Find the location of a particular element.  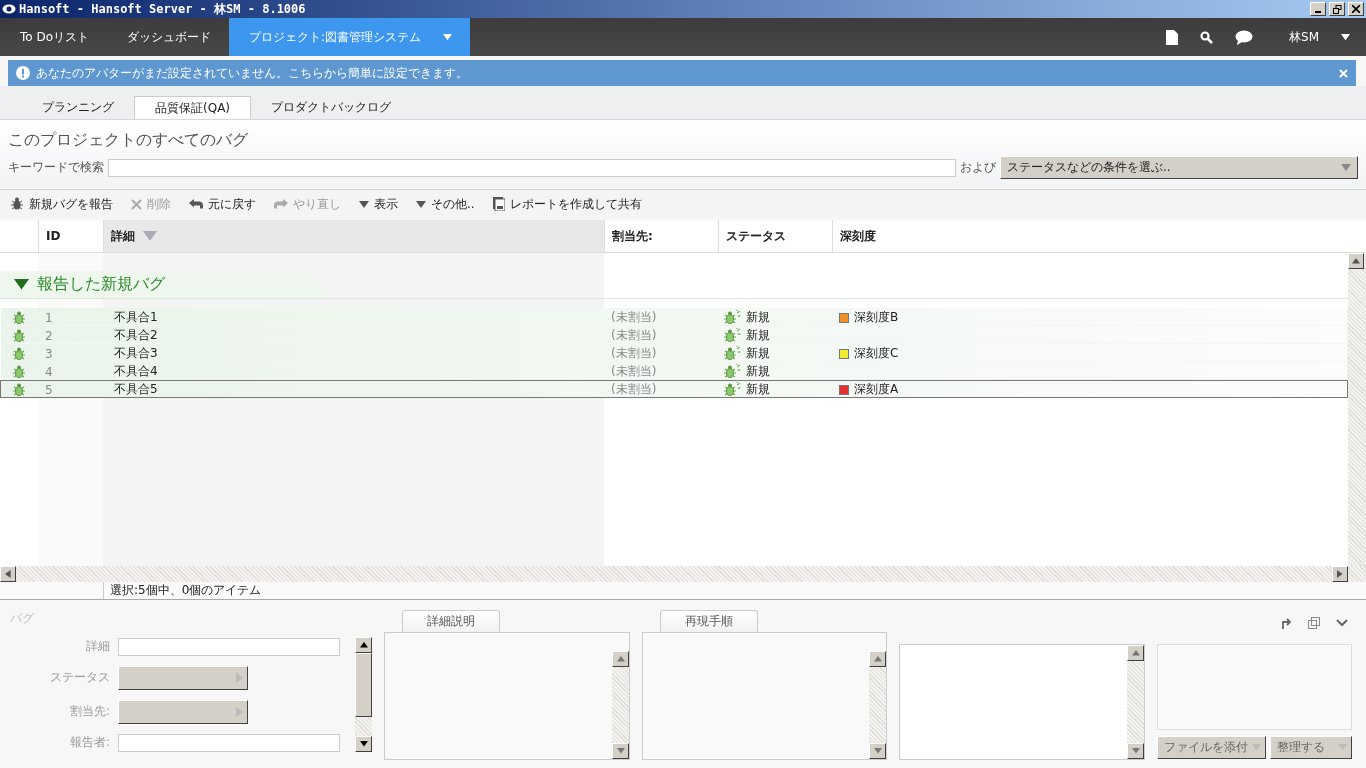

detail-cell-text: 不具合5 is located at coordinates (136, 389).